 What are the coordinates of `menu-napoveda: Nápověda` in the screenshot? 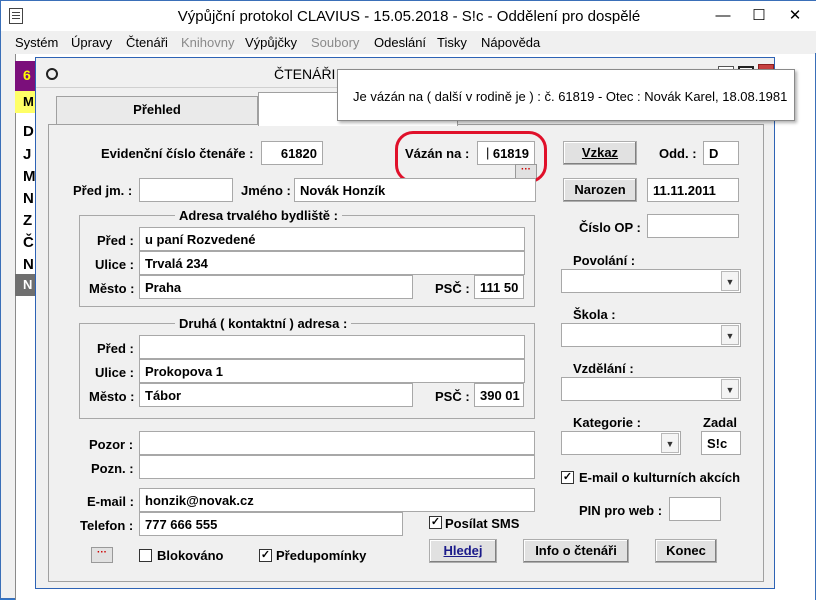 It's located at (510, 42).